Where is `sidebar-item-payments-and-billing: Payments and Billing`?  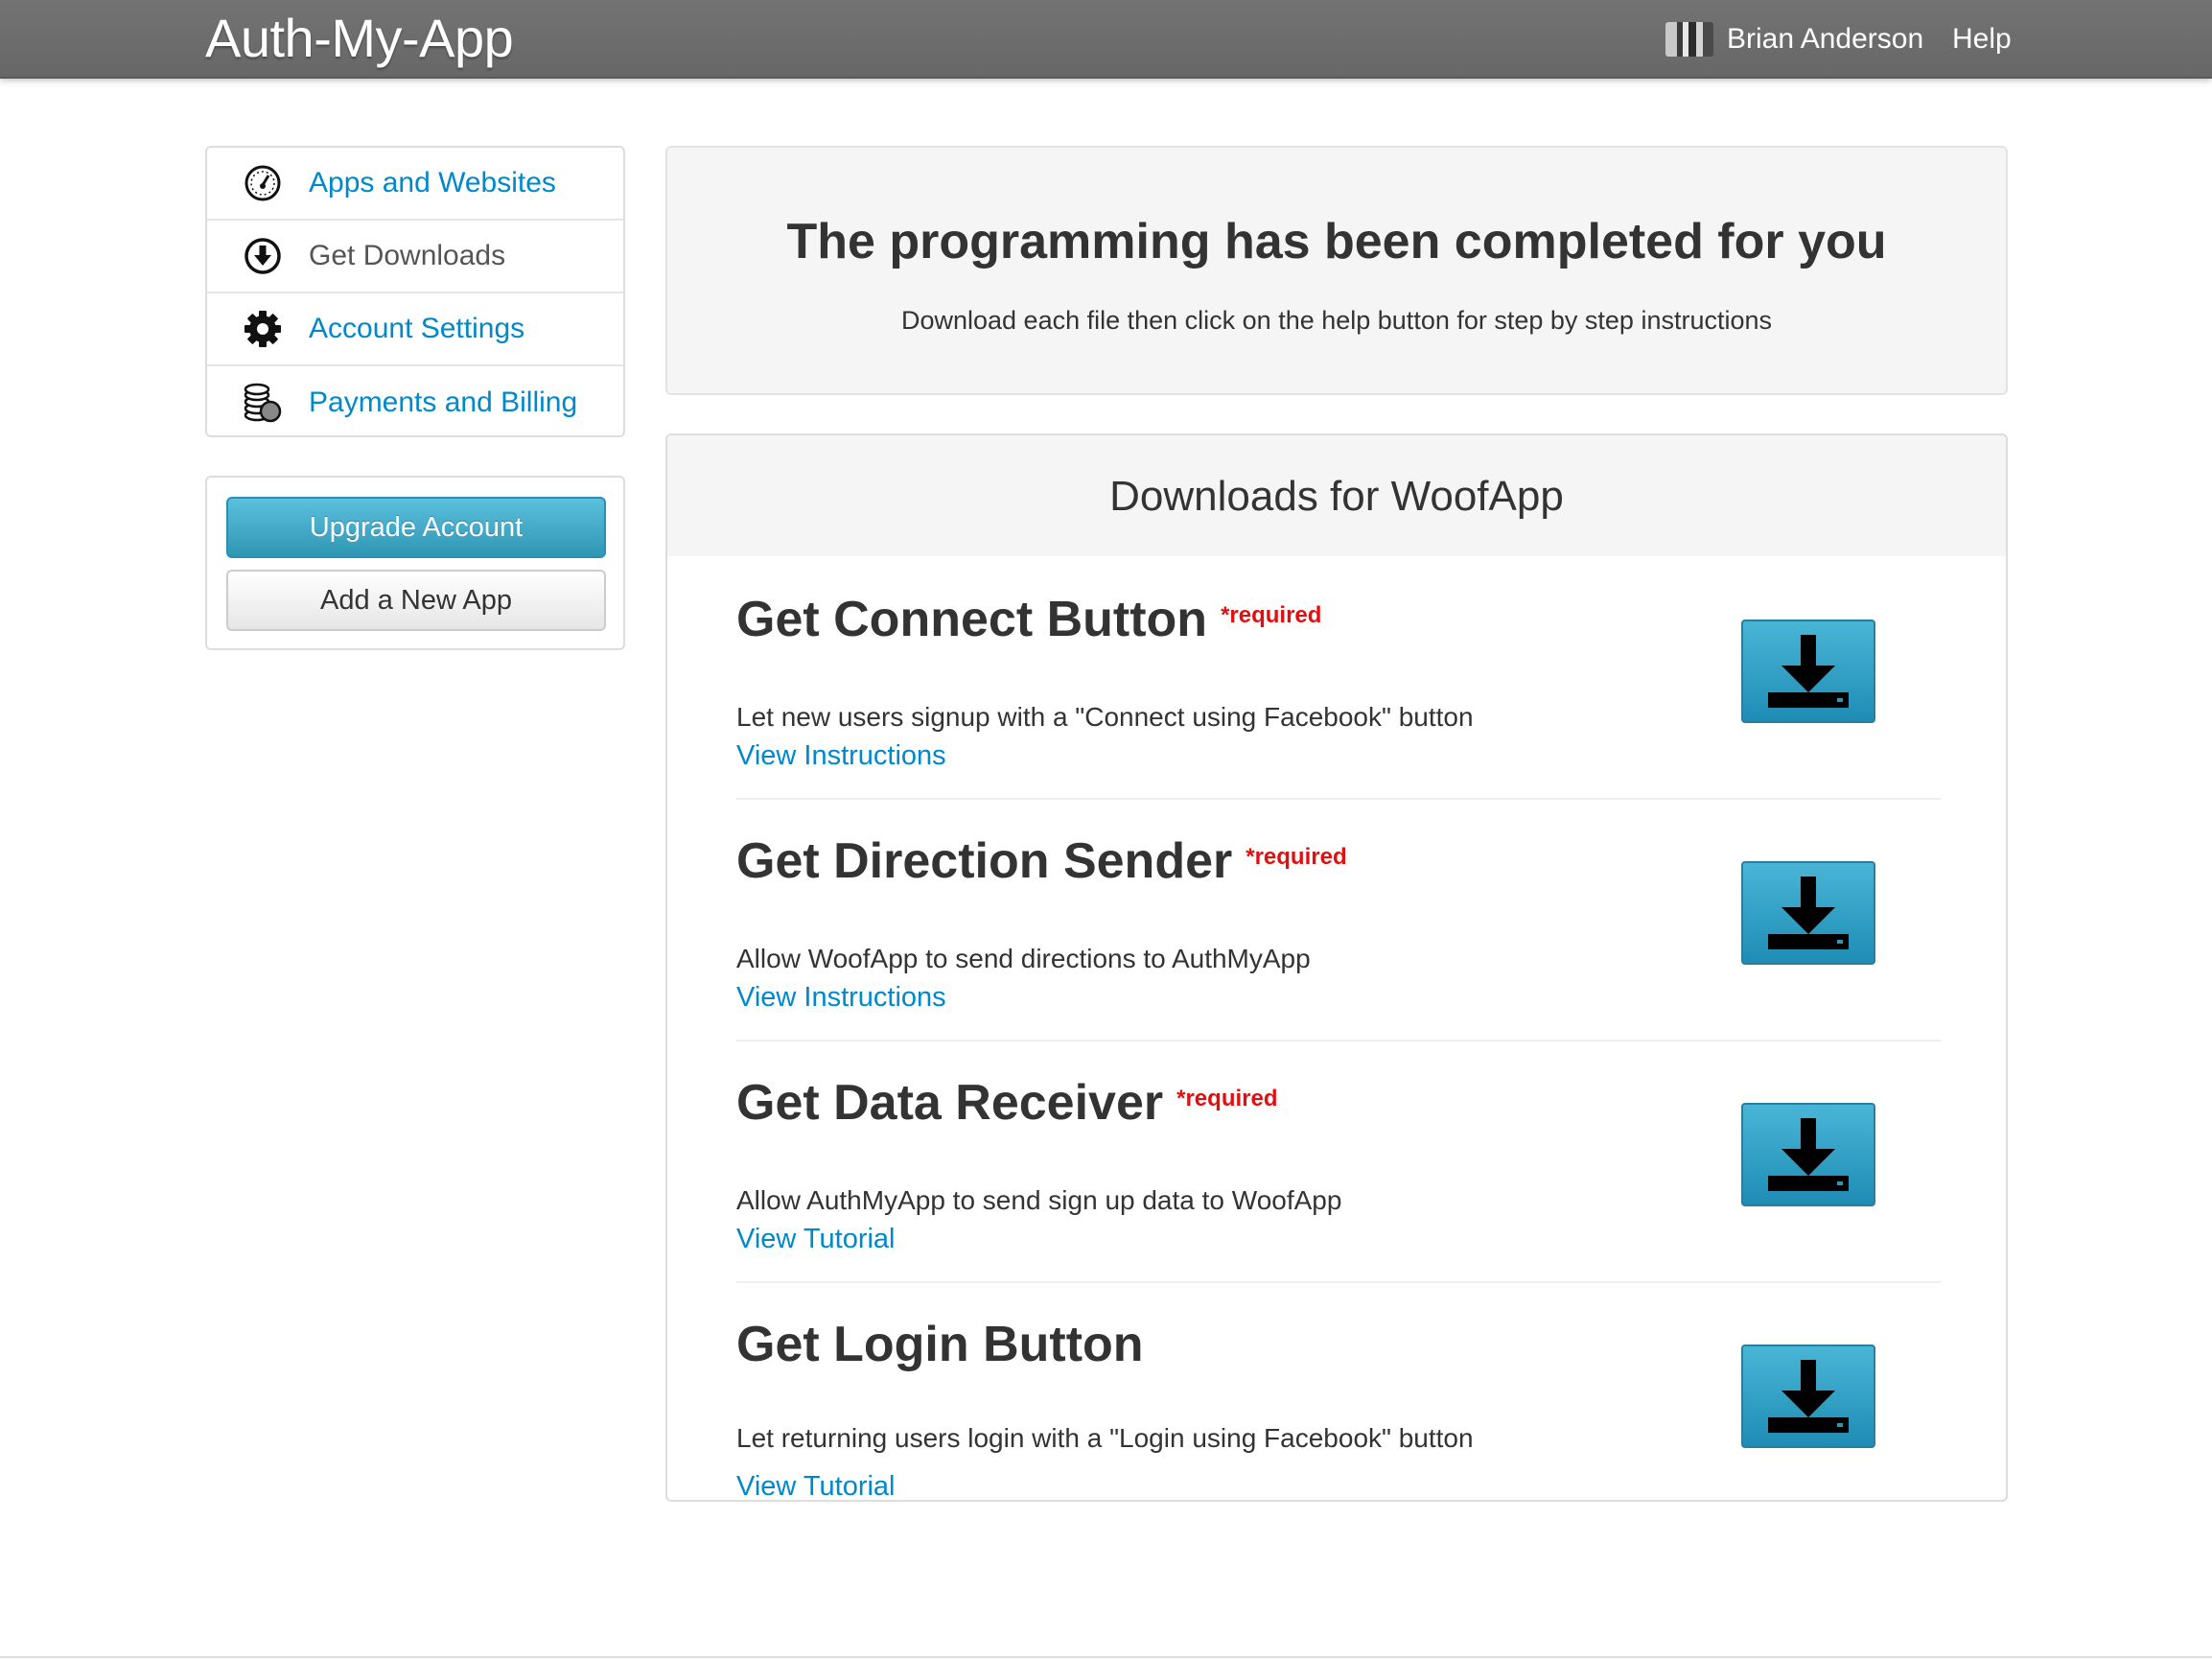
sidebar-item-payments-and-billing: Payments and Billing is located at coordinates (415, 403).